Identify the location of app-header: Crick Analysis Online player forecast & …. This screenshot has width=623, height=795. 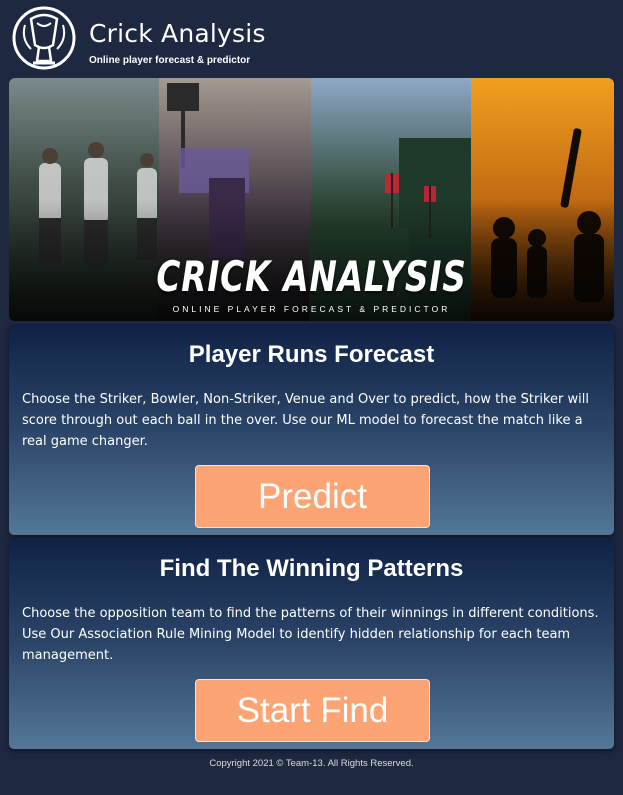
(311, 38).